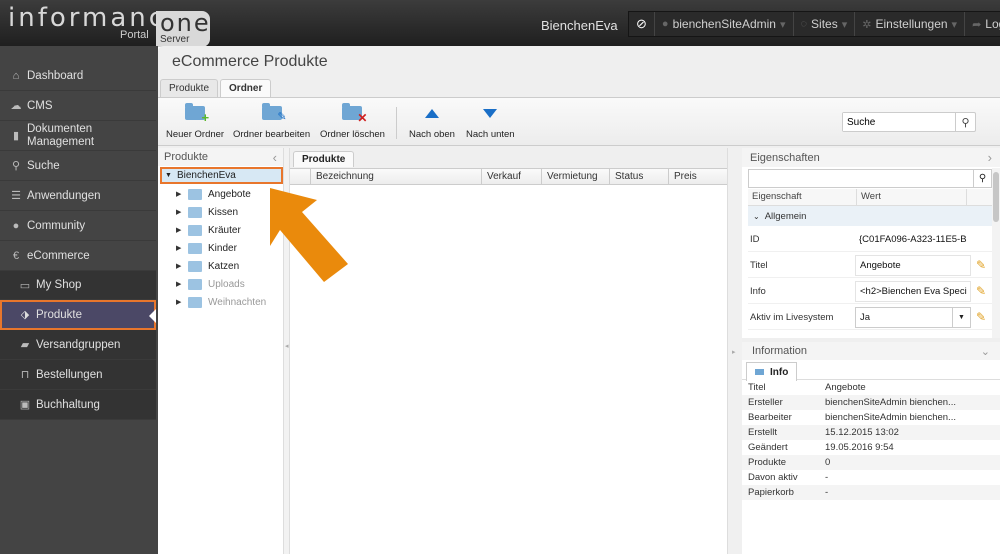  What do you see at coordinates (16, 75) in the screenshot?
I see `home-icon: ⌂` at bounding box center [16, 75].